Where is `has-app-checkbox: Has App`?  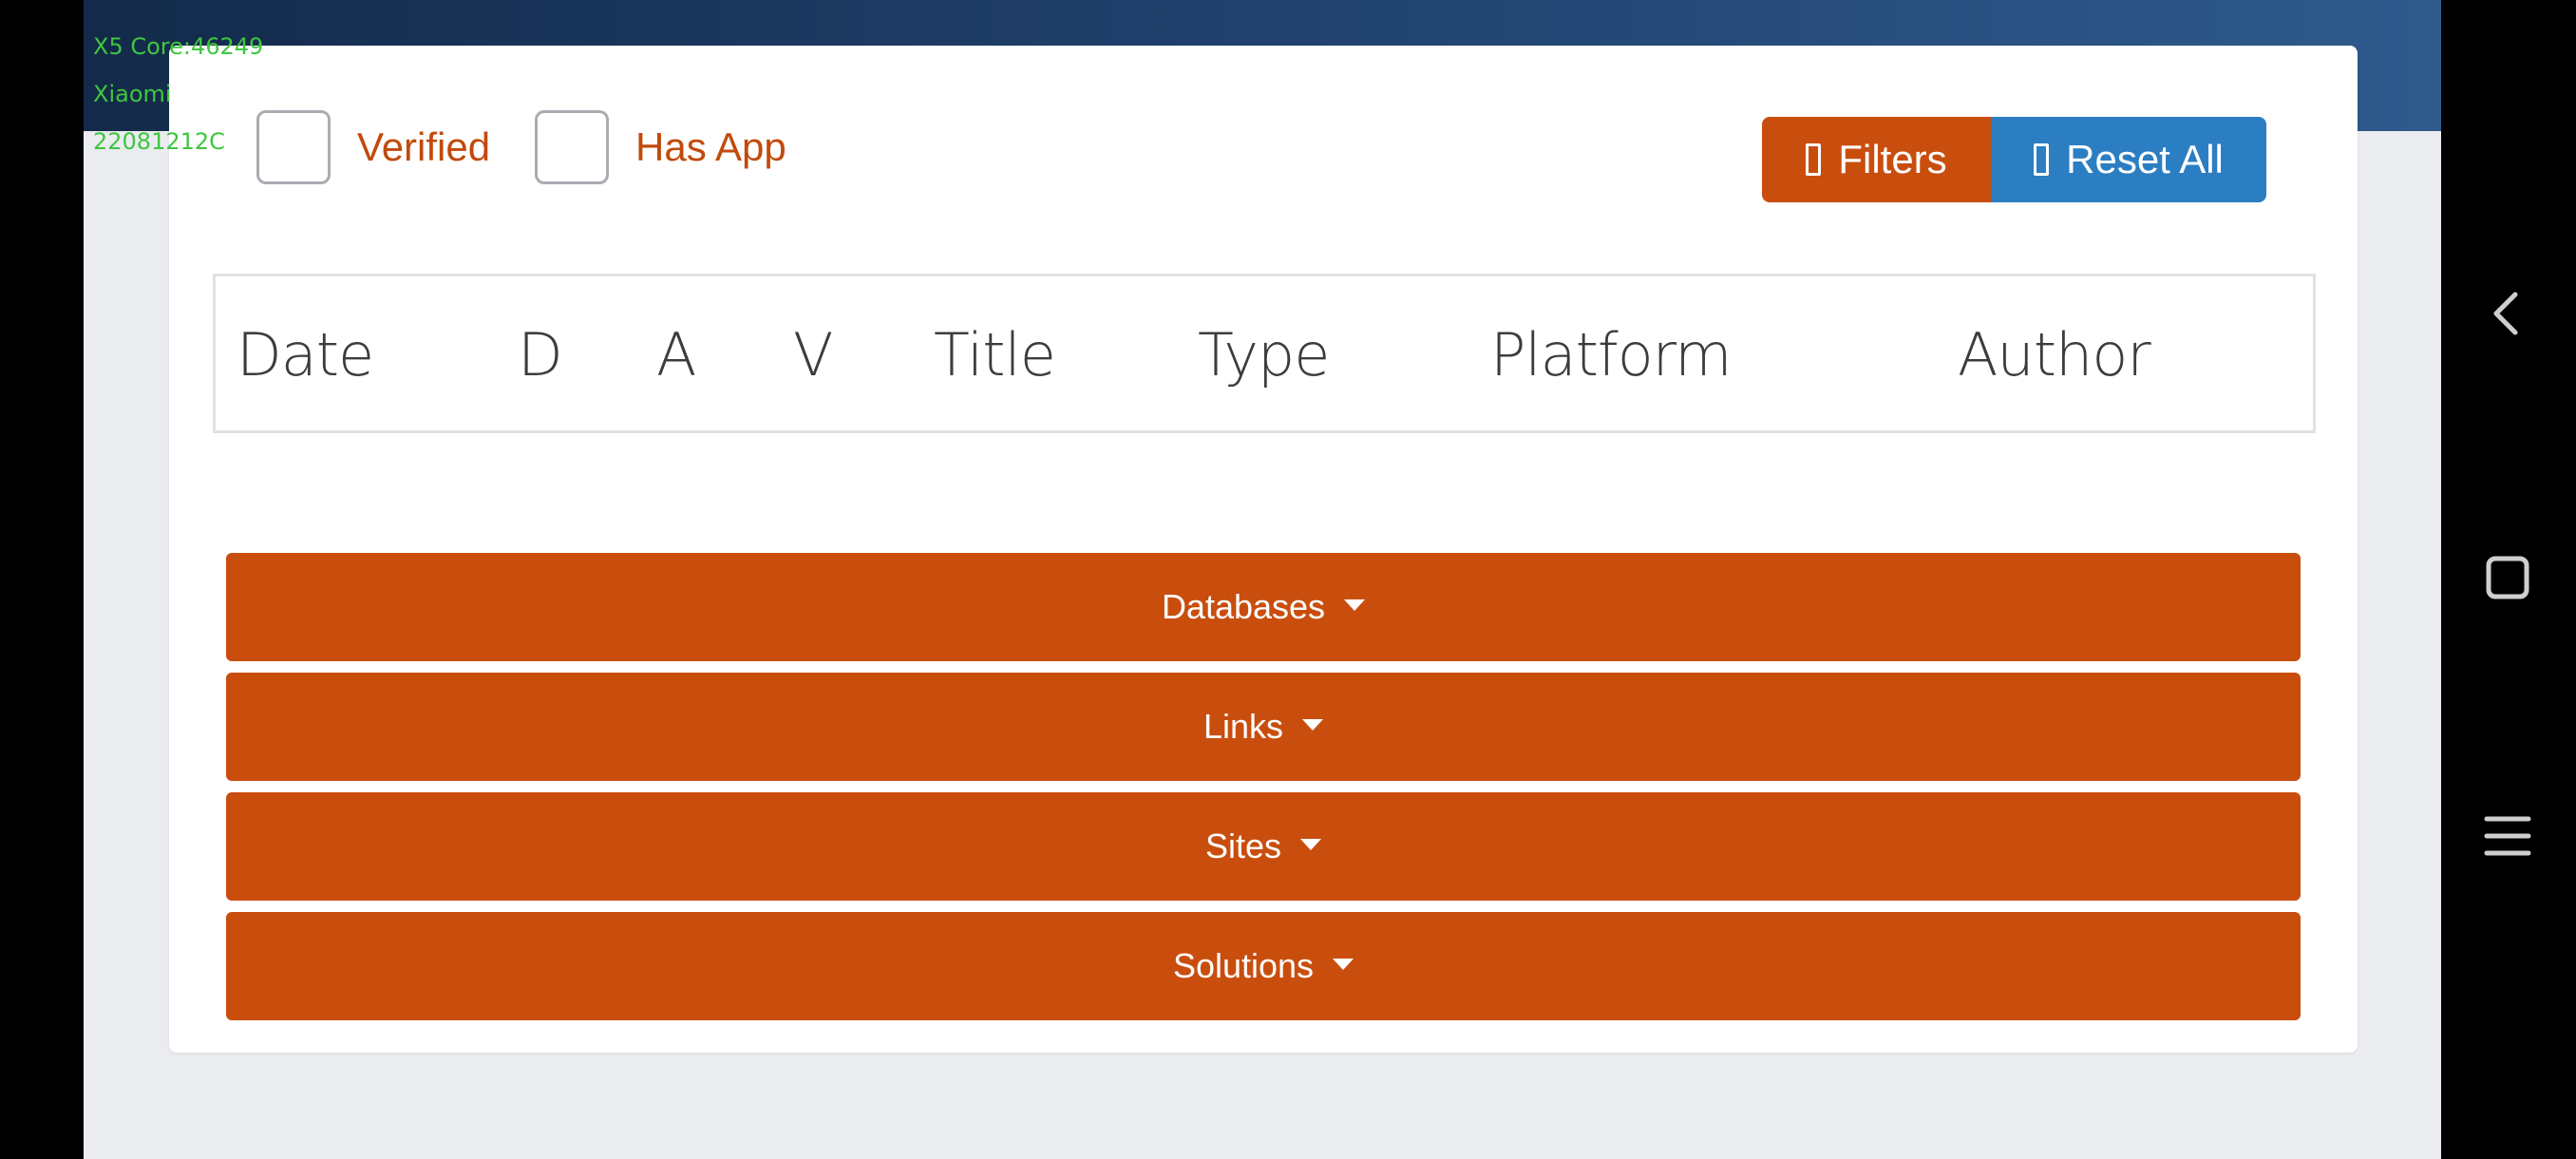
has-app-checkbox: Has App is located at coordinates (660, 147).